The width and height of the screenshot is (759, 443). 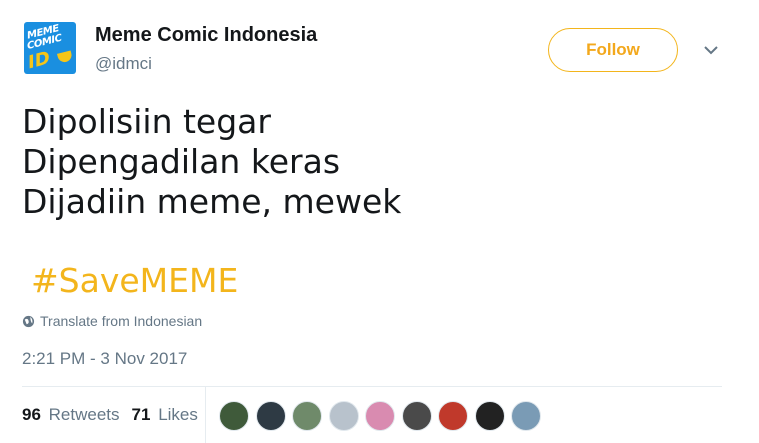 I want to click on globe-icon, so click(x=28, y=321).